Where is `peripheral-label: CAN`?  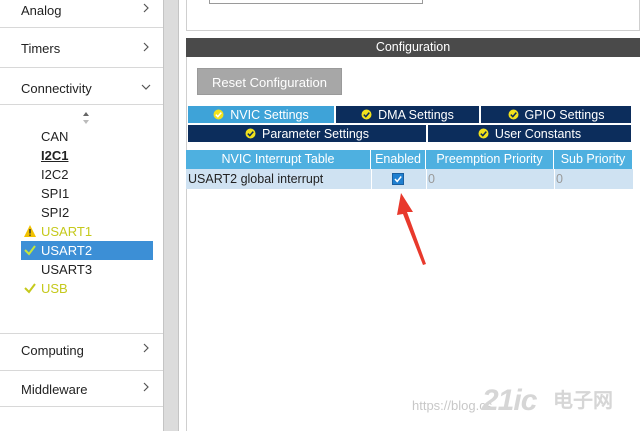 peripheral-label: CAN is located at coordinates (55, 136).